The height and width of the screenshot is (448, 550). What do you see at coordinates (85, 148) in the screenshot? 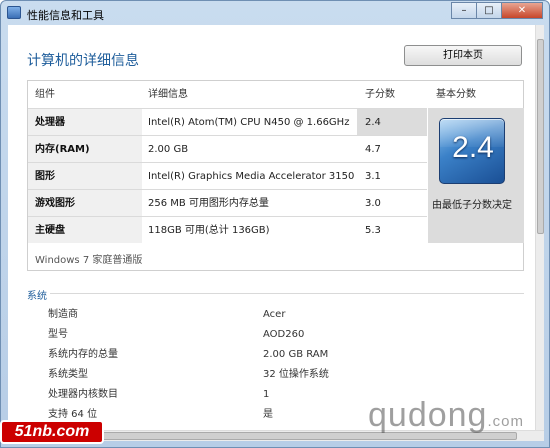
I see `row-component: 内存(RAM)` at bounding box center [85, 148].